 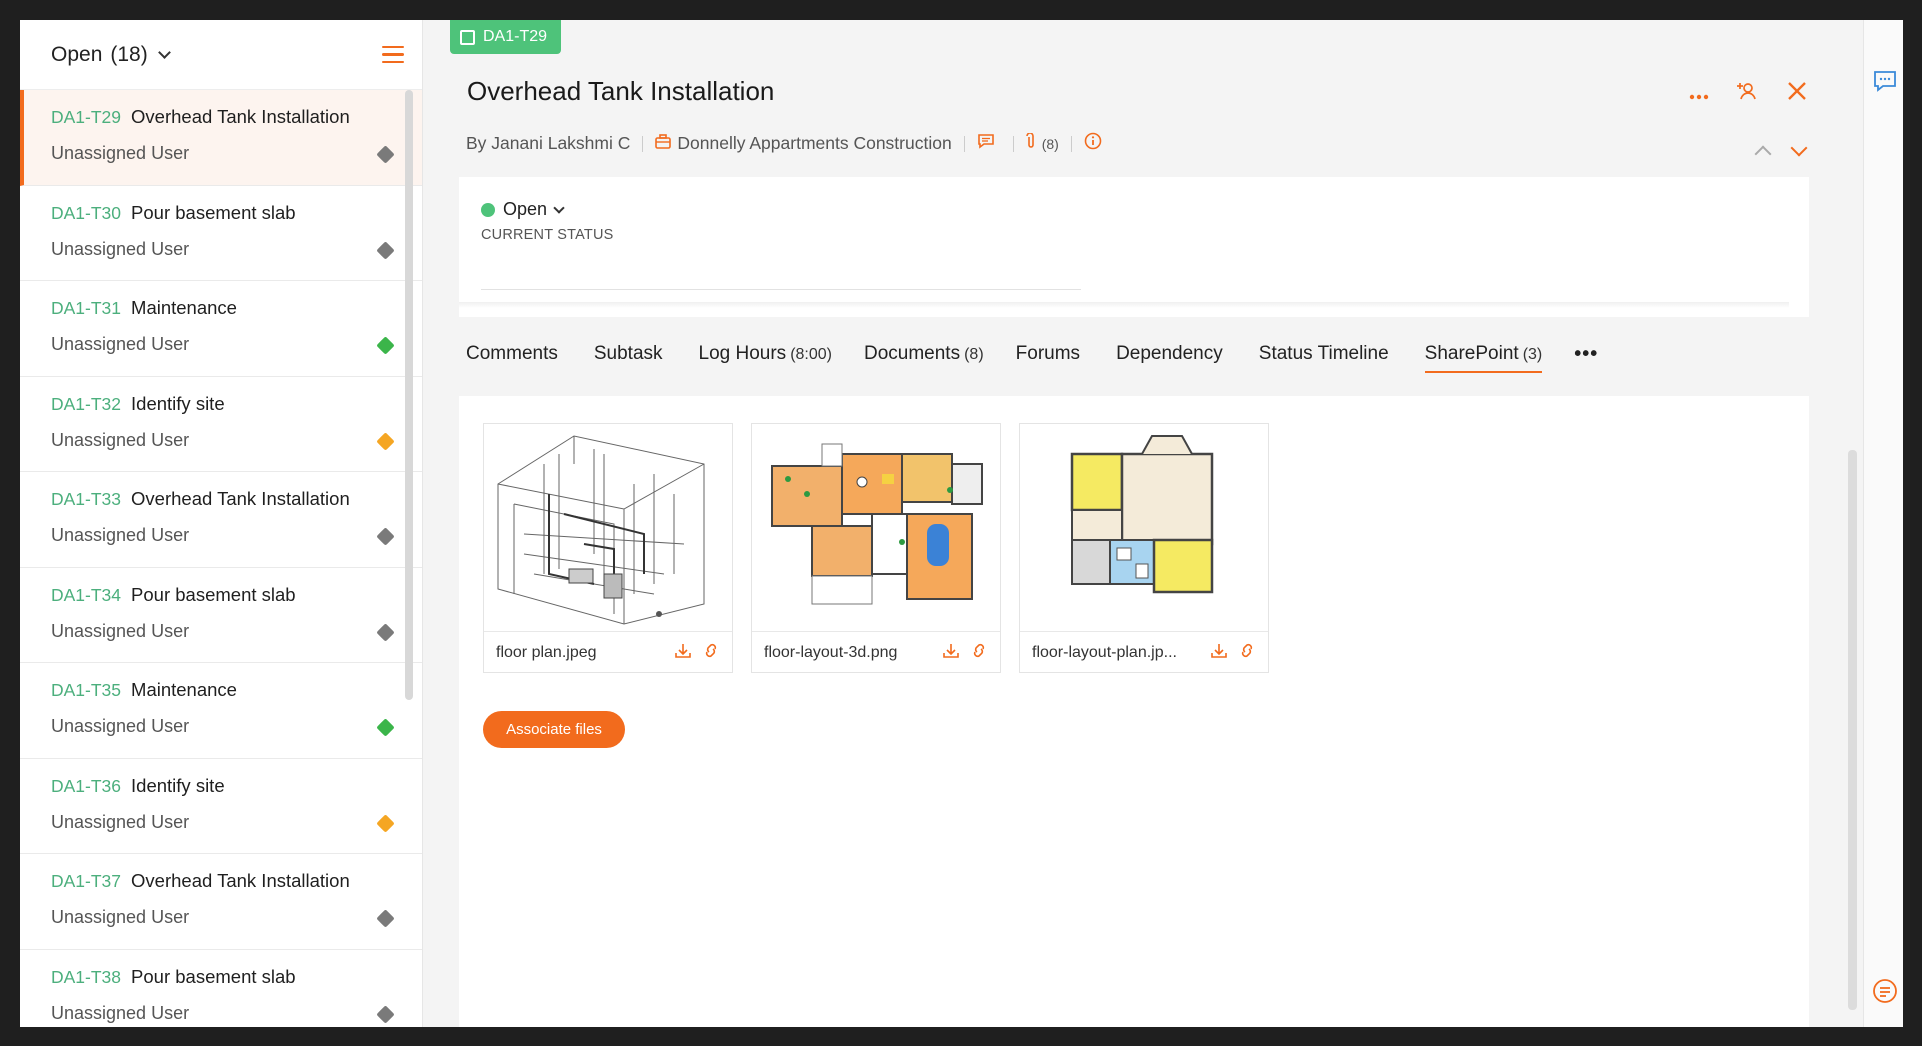 I want to click on detail-scrollbar, so click(x=1852, y=730).